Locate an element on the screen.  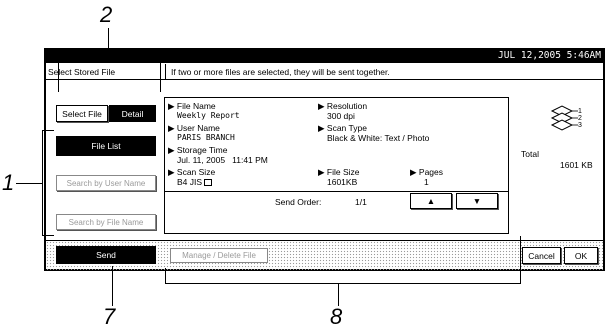
arrow-down-icon: ▼ is located at coordinates (477, 201).